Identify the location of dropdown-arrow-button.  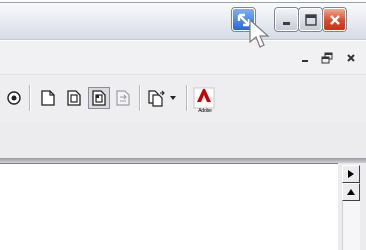
(173, 98).